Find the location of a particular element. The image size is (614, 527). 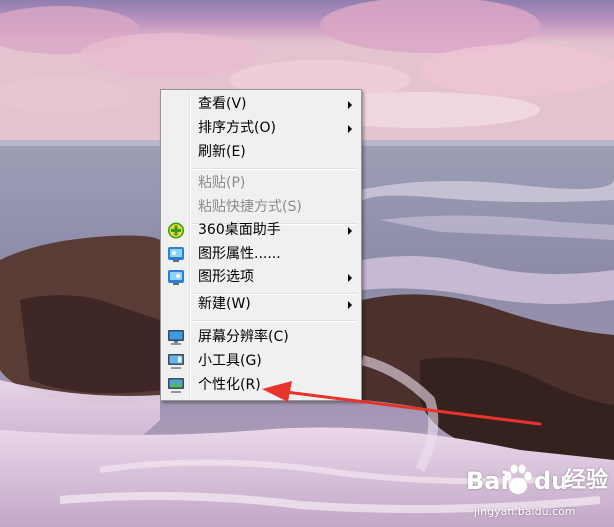

baidu-jingyan-watermark: Bai du 经验 jingyan.baidu.com is located at coordinates (538, 494).